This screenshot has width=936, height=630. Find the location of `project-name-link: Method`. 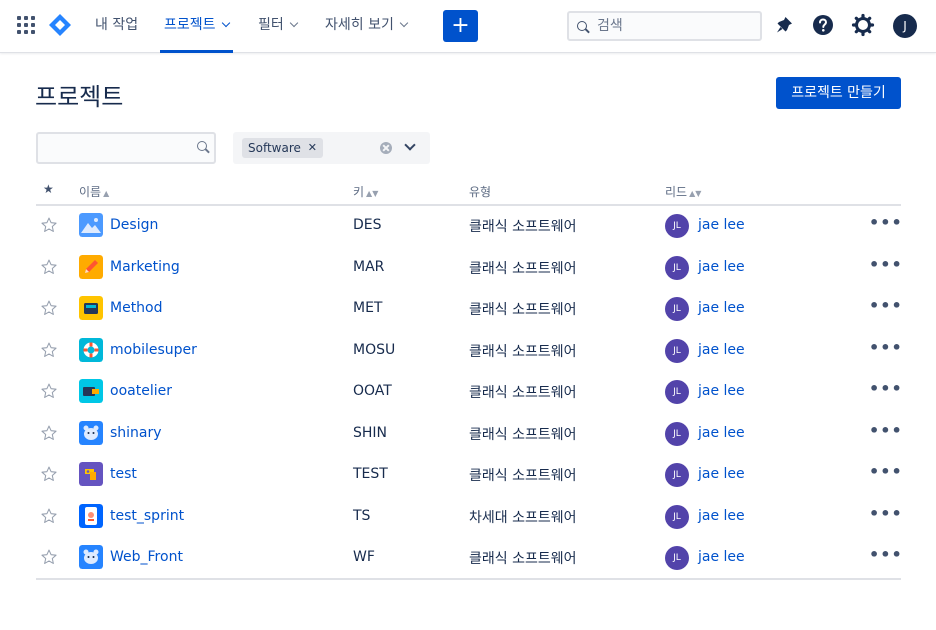

project-name-link: Method is located at coordinates (136, 308).